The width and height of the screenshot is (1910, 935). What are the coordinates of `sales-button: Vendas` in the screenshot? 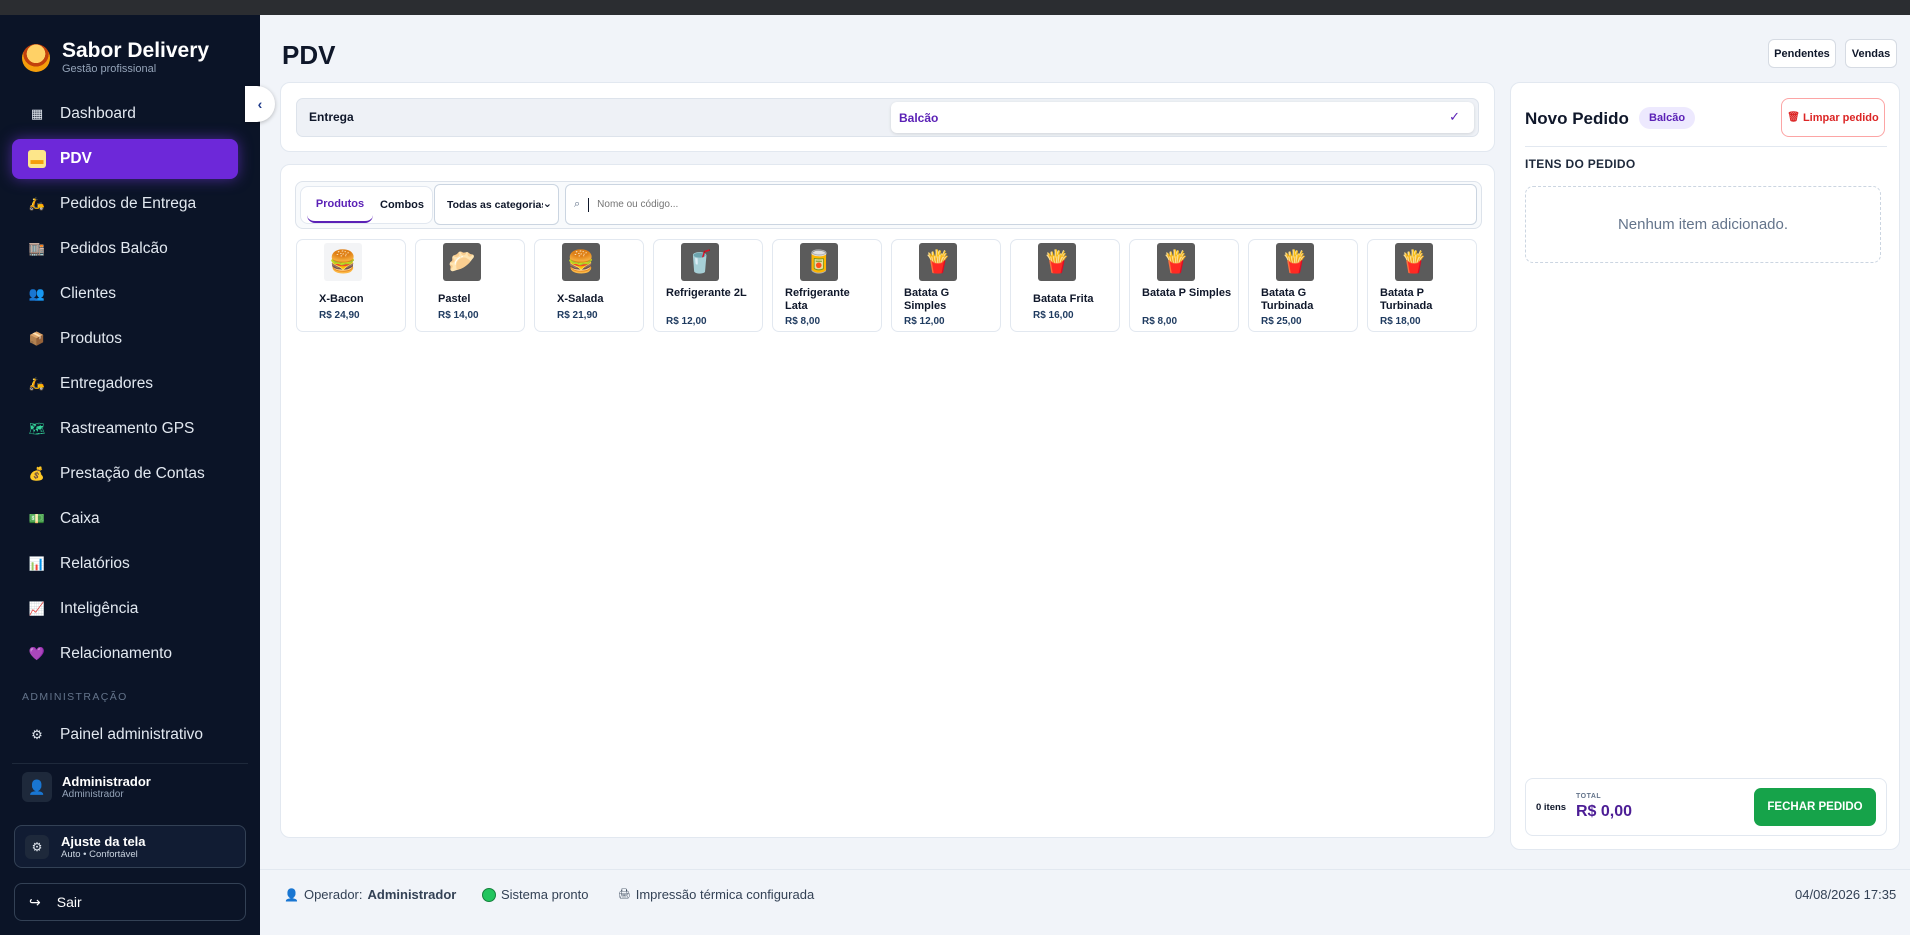 It's located at (1871, 53).